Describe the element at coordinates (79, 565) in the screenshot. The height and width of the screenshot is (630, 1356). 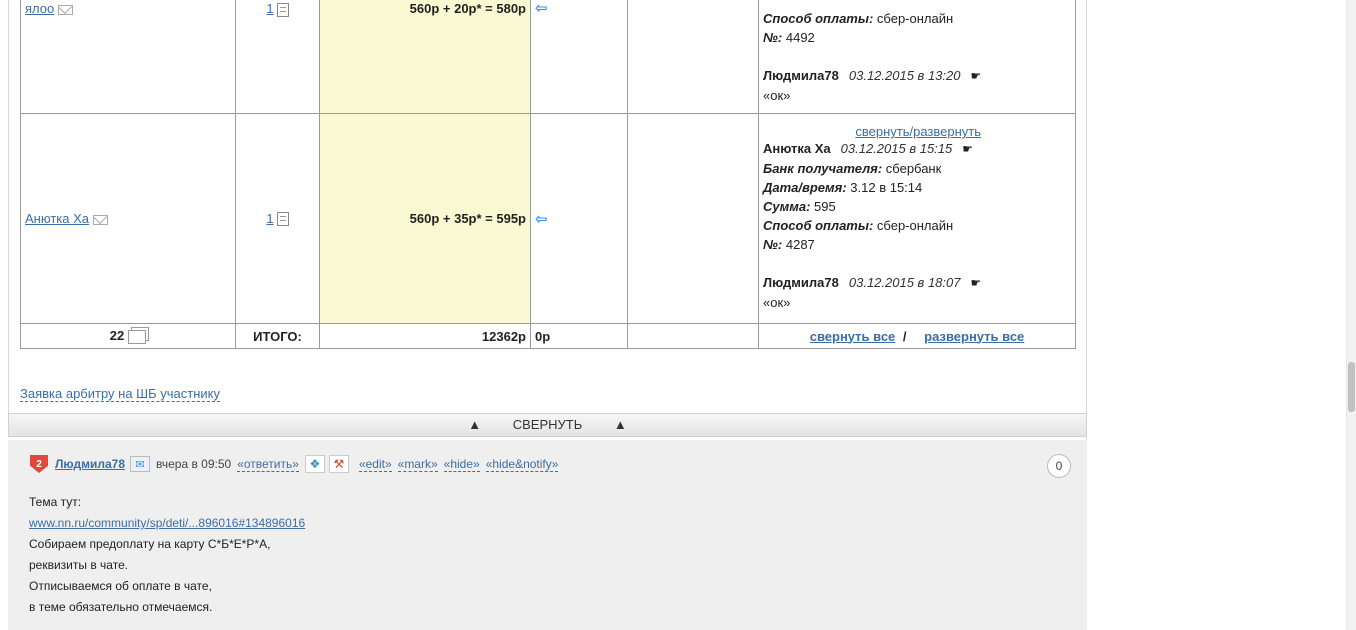
I see `comment-line: реквизиты в чате.` at that location.